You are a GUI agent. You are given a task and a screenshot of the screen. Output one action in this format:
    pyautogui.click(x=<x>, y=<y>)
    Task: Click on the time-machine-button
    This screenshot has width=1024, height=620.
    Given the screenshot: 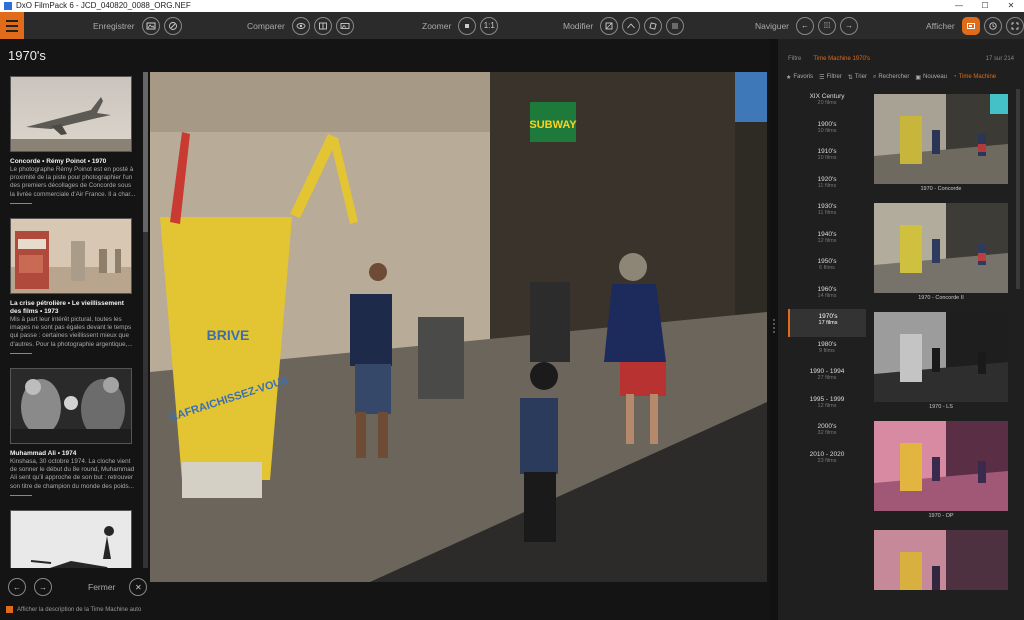 What is the action you would take?
    pyautogui.click(x=970, y=25)
    